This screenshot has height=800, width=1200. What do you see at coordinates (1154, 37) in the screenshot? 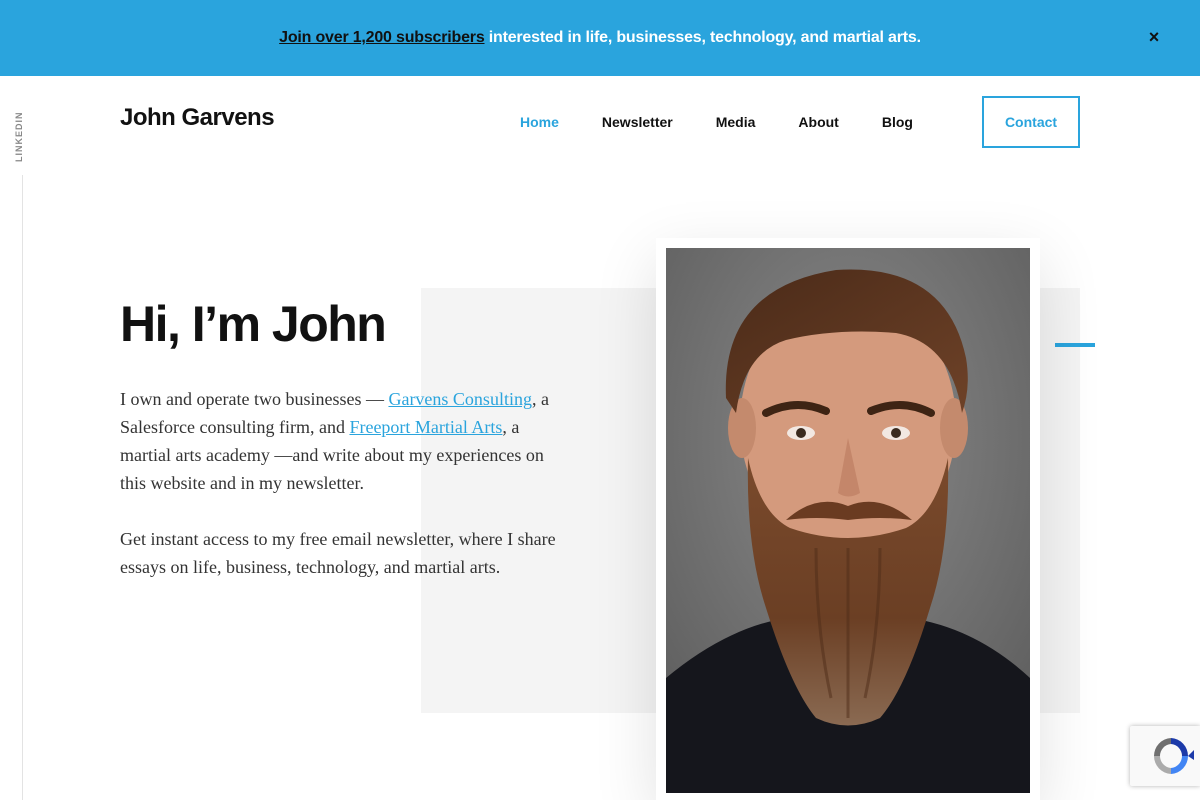
I see `close-icon: ×` at bounding box center [1154, 37].